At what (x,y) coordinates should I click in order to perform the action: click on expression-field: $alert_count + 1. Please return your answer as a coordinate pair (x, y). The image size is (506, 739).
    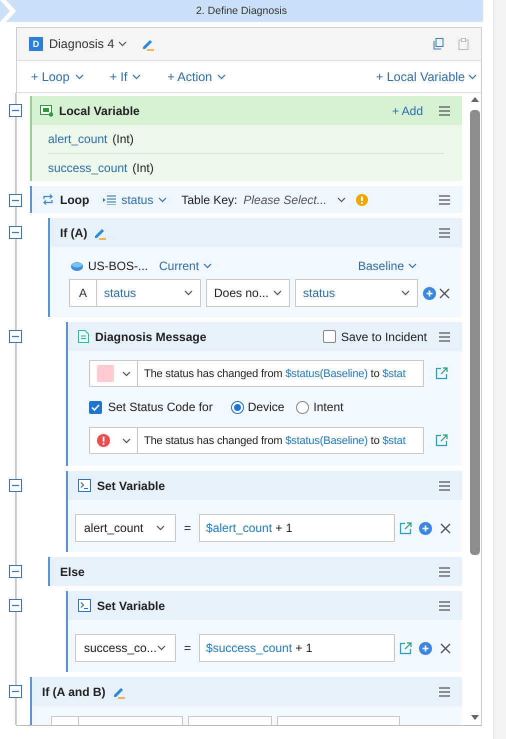
    Looking at the image, I should click on (297, 528).